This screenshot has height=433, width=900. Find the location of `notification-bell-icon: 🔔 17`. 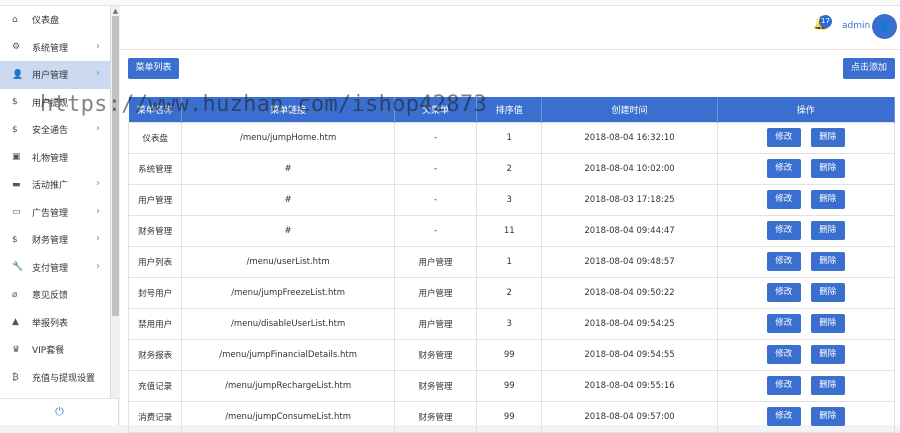

notification-bell-icon: 🔔 17 is located at coordinates (824, 26).